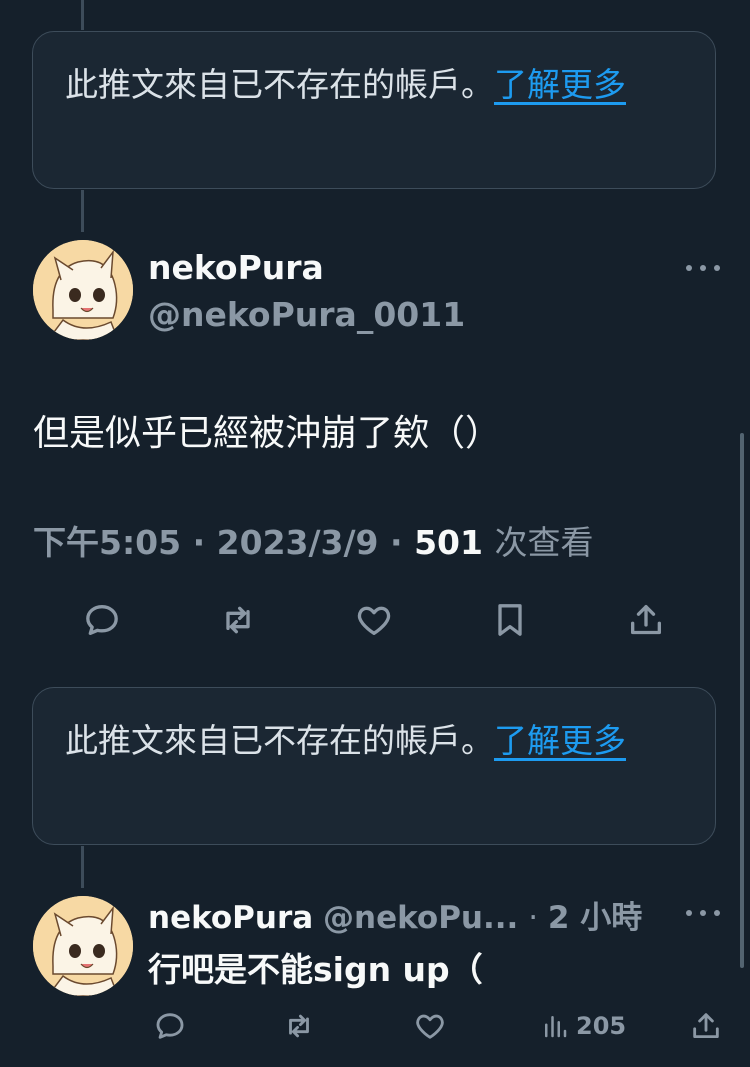 The width and height of the screenshot is (750, 1067). Describe the element at coordinates (595, 918) in the screenshot. I see `reply-time: 2 小時` at that location.